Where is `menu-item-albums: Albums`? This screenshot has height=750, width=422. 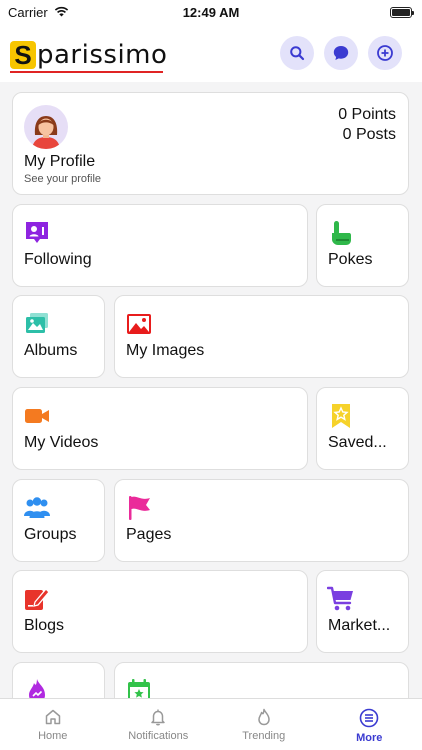 menu-item-albums: Albums is located at coordinates (58, 336).